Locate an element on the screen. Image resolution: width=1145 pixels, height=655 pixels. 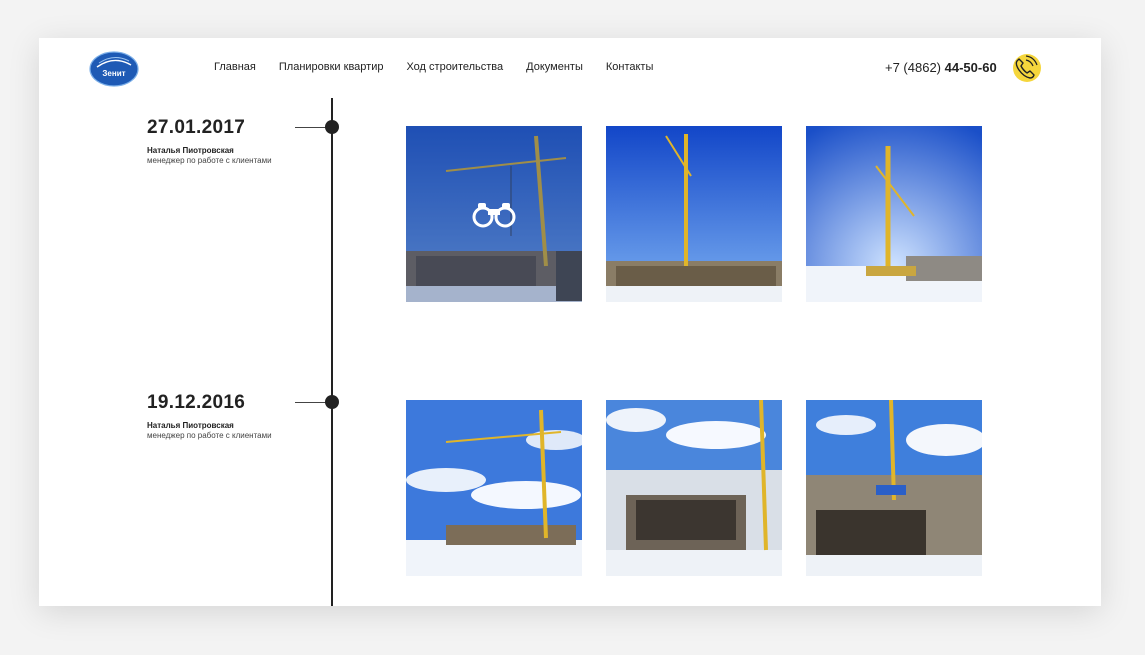
entry-date: 27.01.2017 is located at coordinates (196, 127).